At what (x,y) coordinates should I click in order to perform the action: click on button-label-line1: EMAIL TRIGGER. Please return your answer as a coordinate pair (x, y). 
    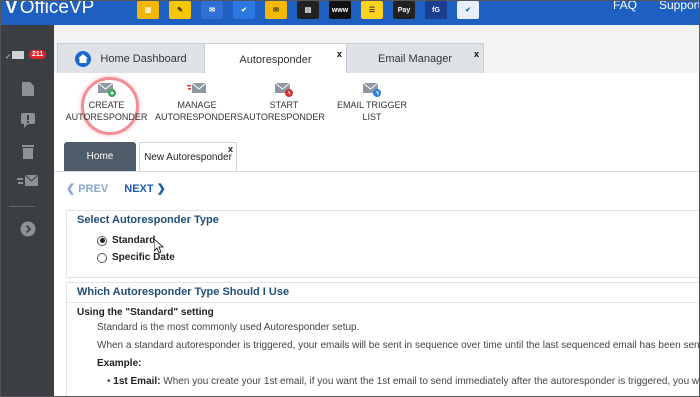
    Looking at the image, I should click on (371, 105).